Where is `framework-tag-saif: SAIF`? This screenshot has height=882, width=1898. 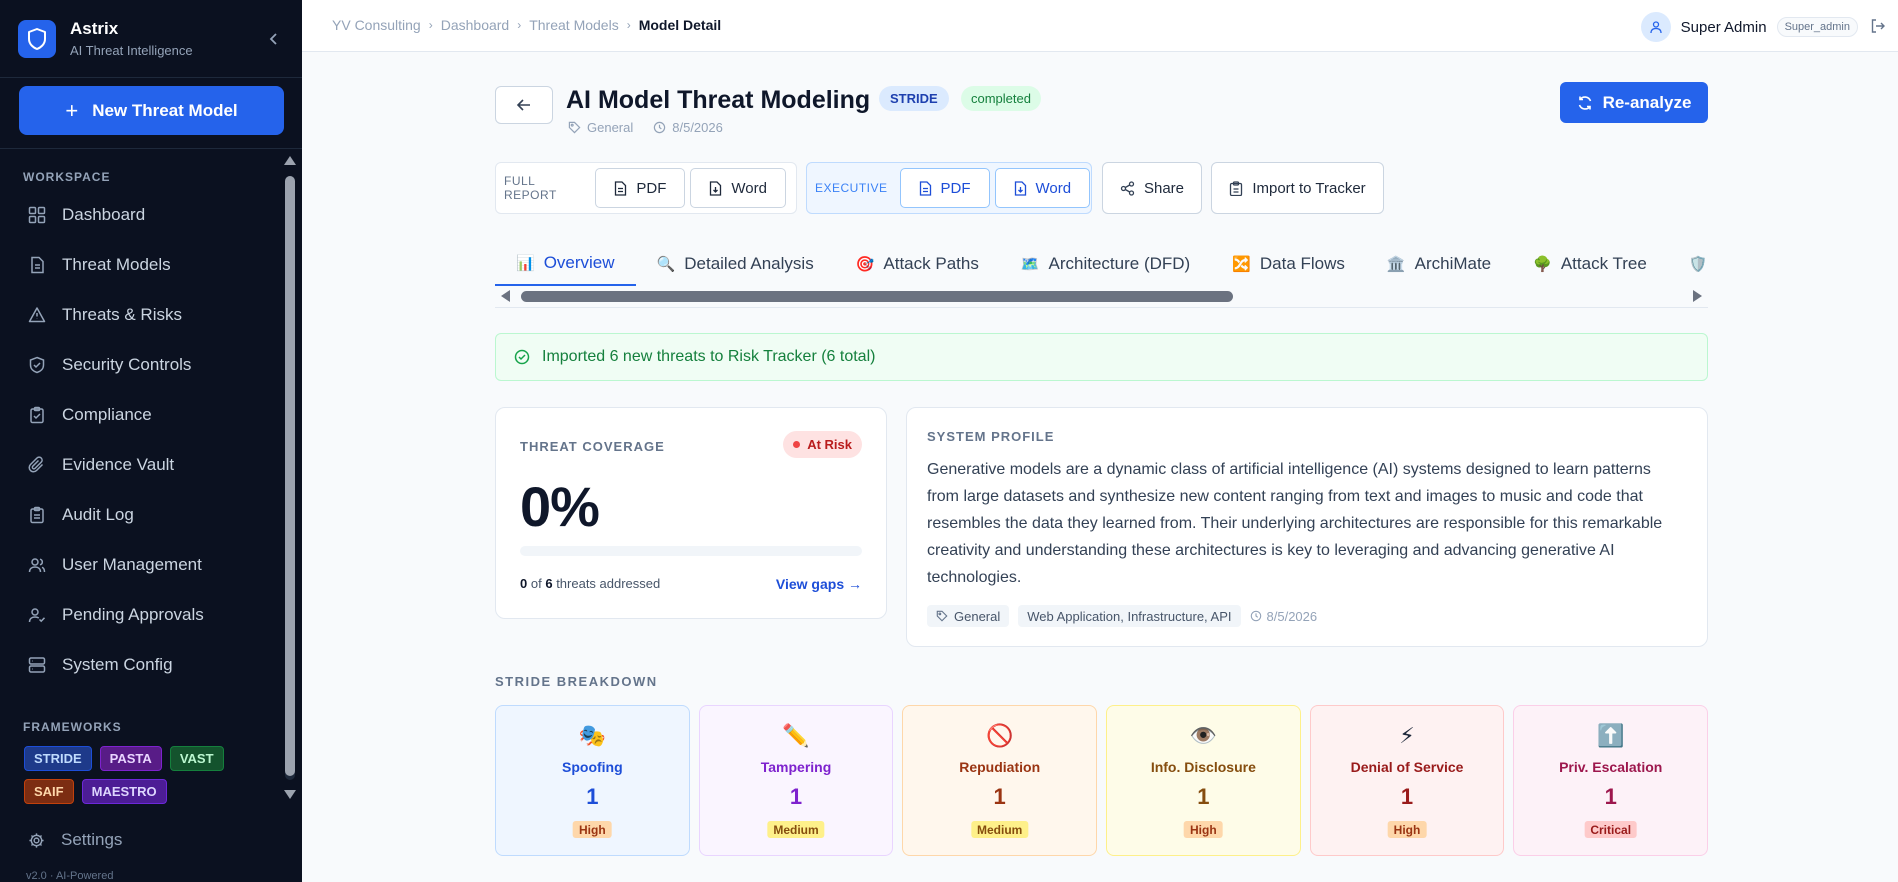 framework-tag-saif: SAIF is located at coordinates (49, 791).